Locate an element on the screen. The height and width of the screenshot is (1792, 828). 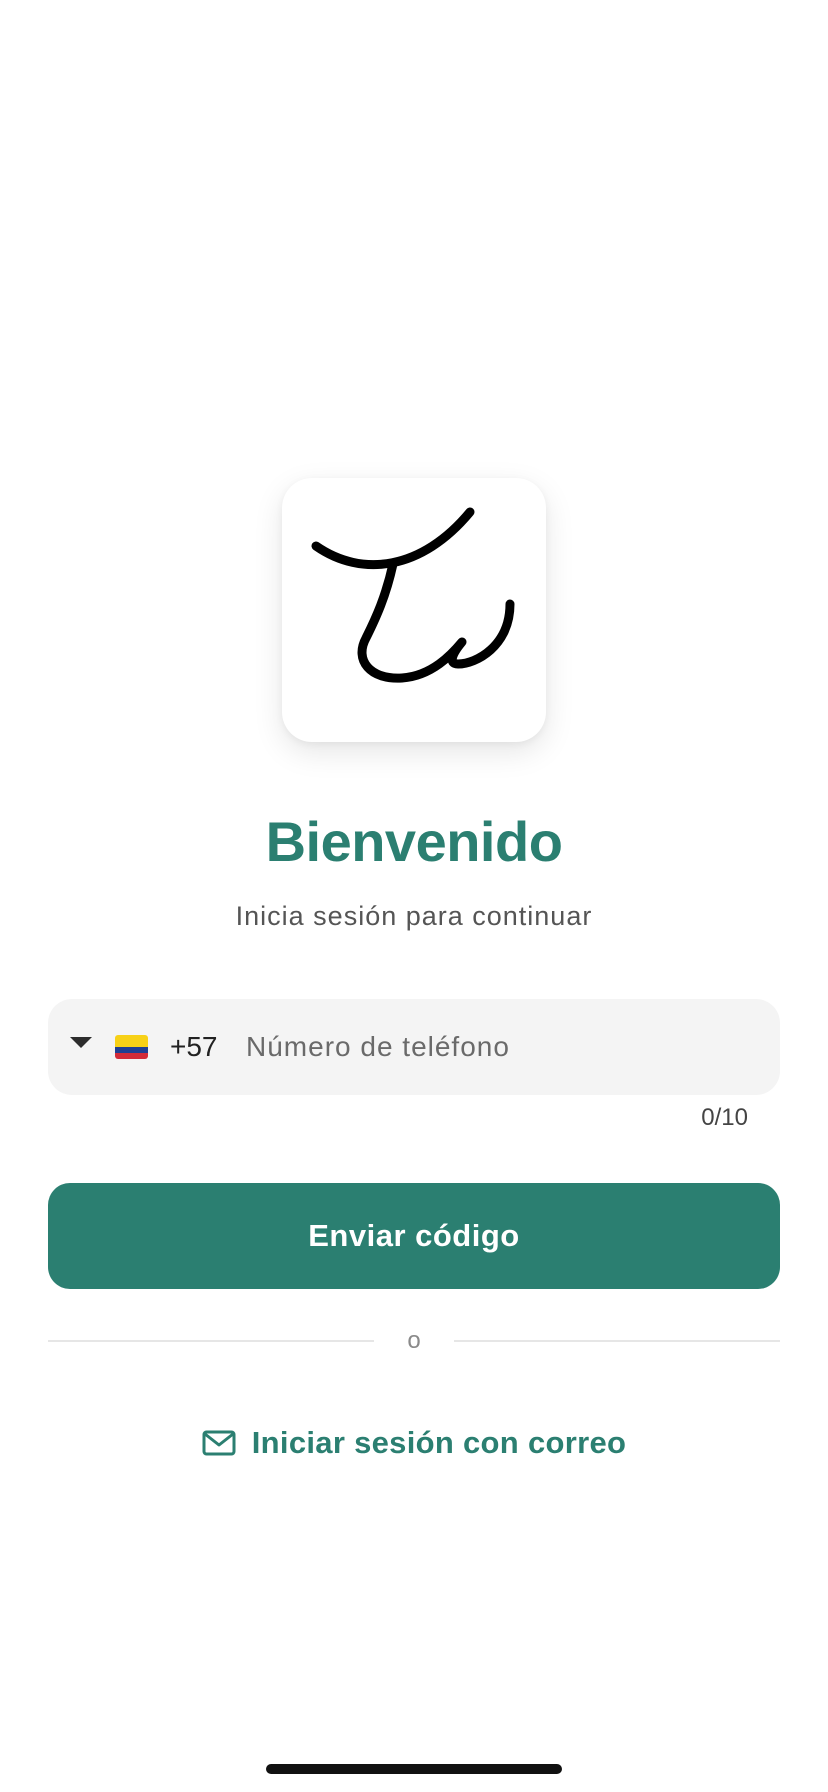
divider-left is located at coordinates (211, 1341).